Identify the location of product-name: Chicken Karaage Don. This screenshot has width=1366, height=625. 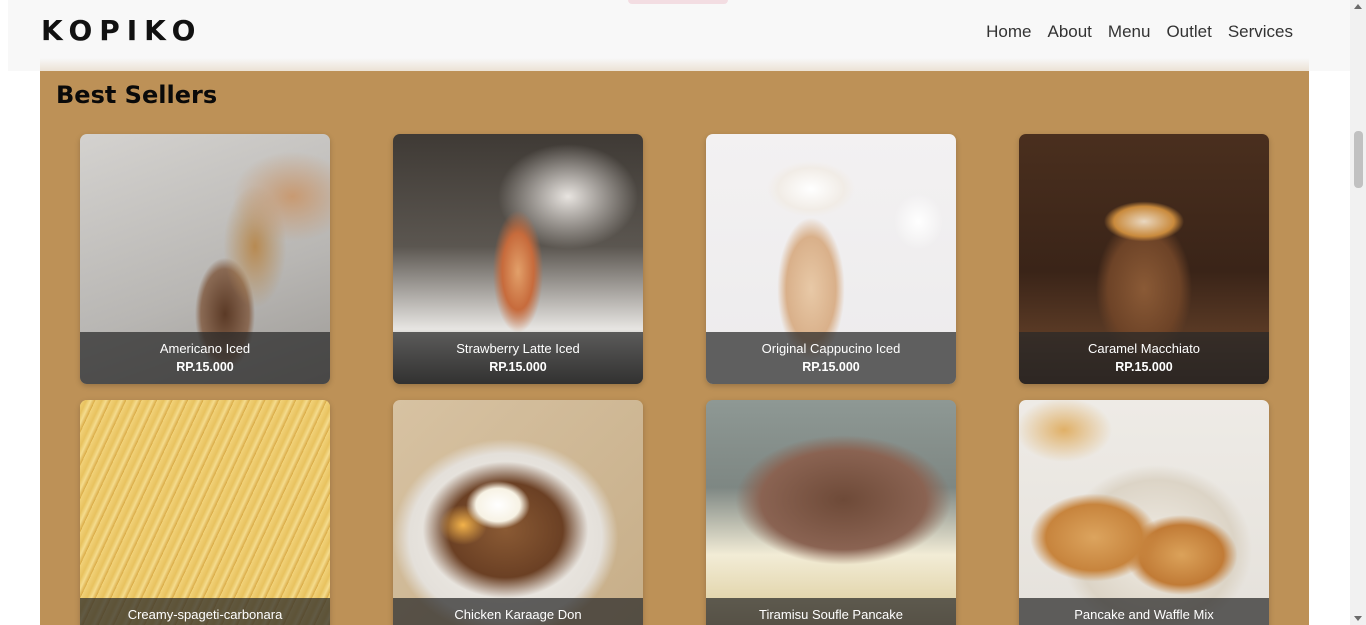
(518, 614).